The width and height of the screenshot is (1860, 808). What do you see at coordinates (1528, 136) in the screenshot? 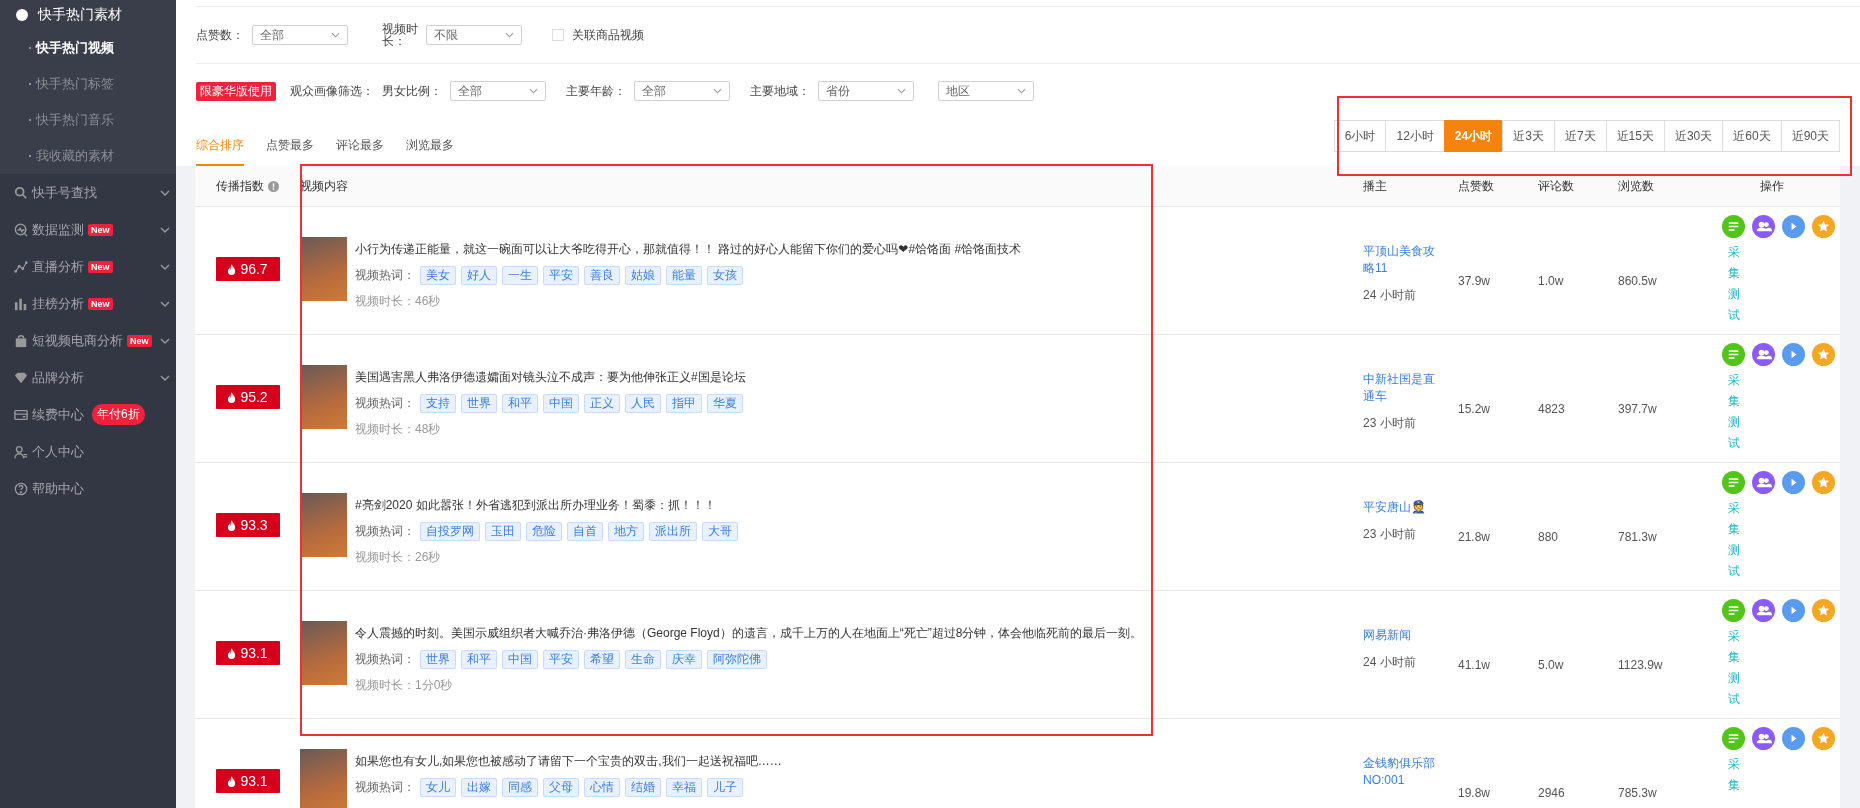
I see `time-range-button: 近3天` at bounding box center [1528, 136].